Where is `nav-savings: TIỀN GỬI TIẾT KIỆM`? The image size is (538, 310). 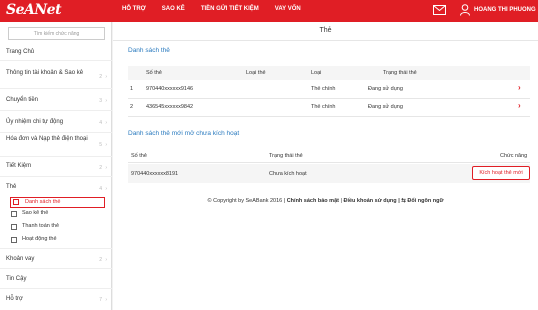
nav-savings: TIỀN GỬI TIẾT KIỆM is located at coordinates (230, 9).